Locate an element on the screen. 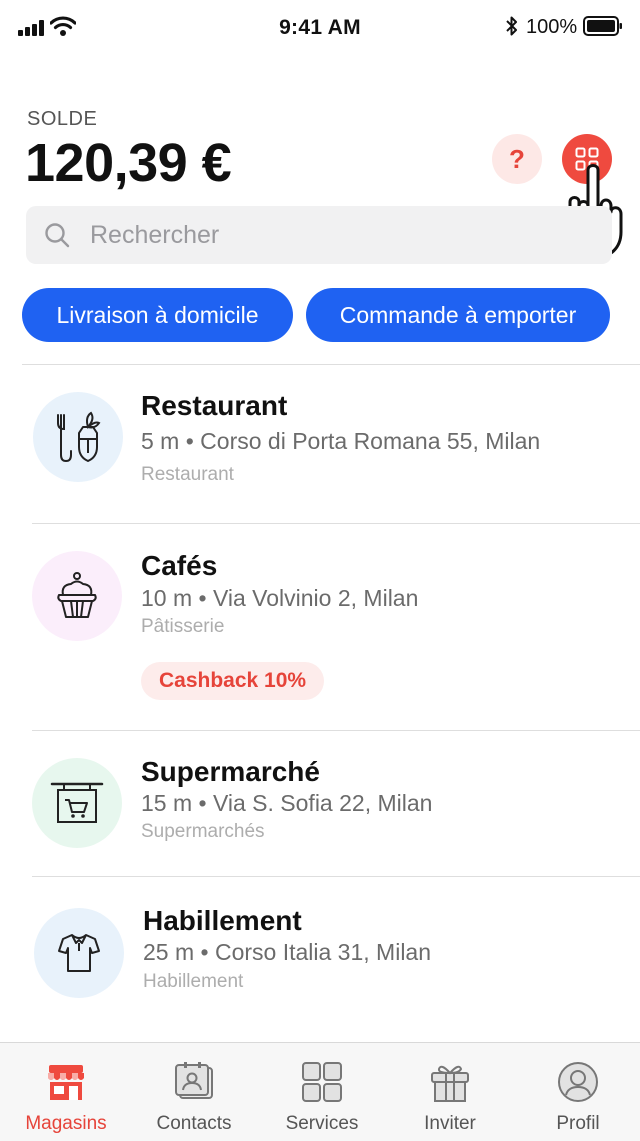  help-button: ? is located at coordinates (517, 159).